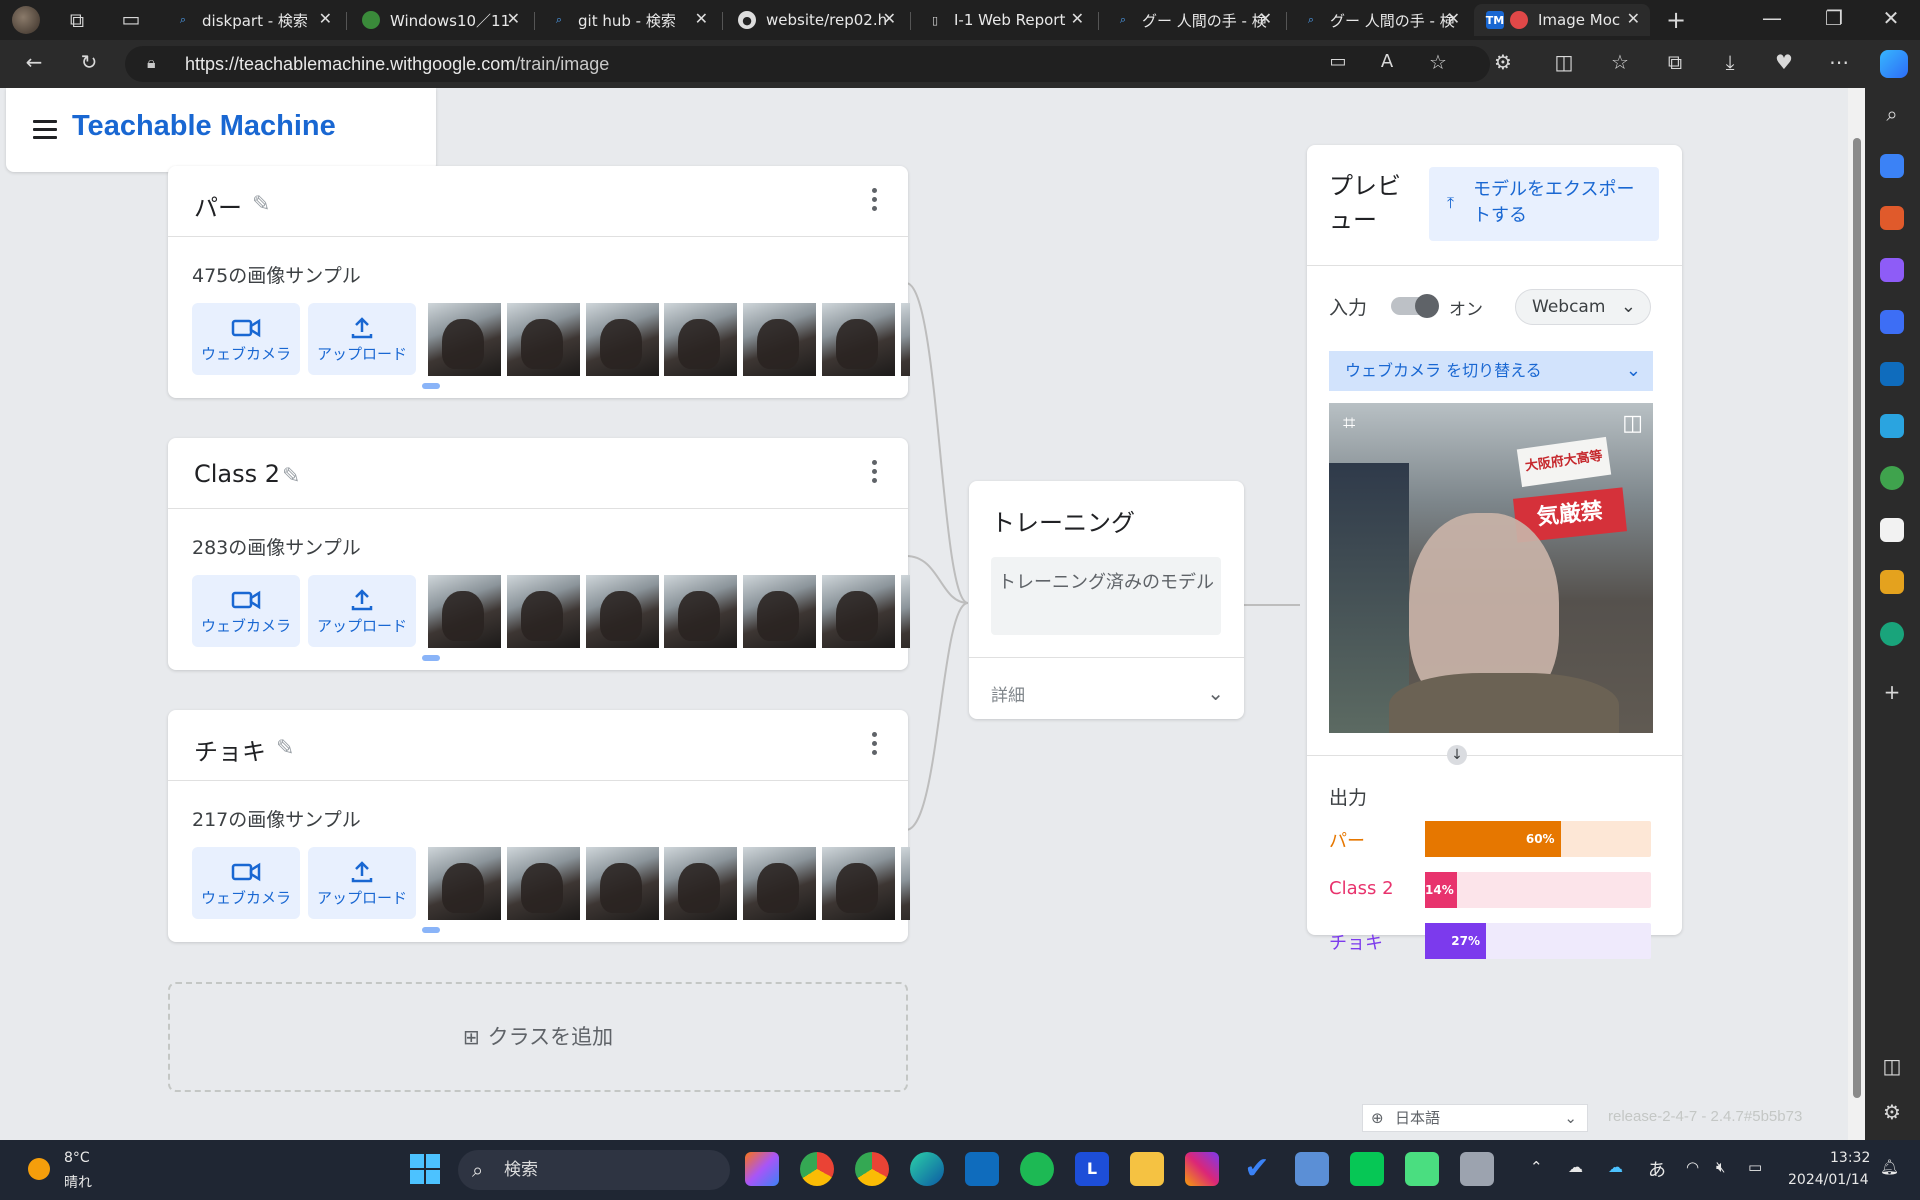 This screenshot has width=1920, height=1200. Describe the element at coordinates (34, 62) in the screenshot. I see `back-icon: ←` at that location.